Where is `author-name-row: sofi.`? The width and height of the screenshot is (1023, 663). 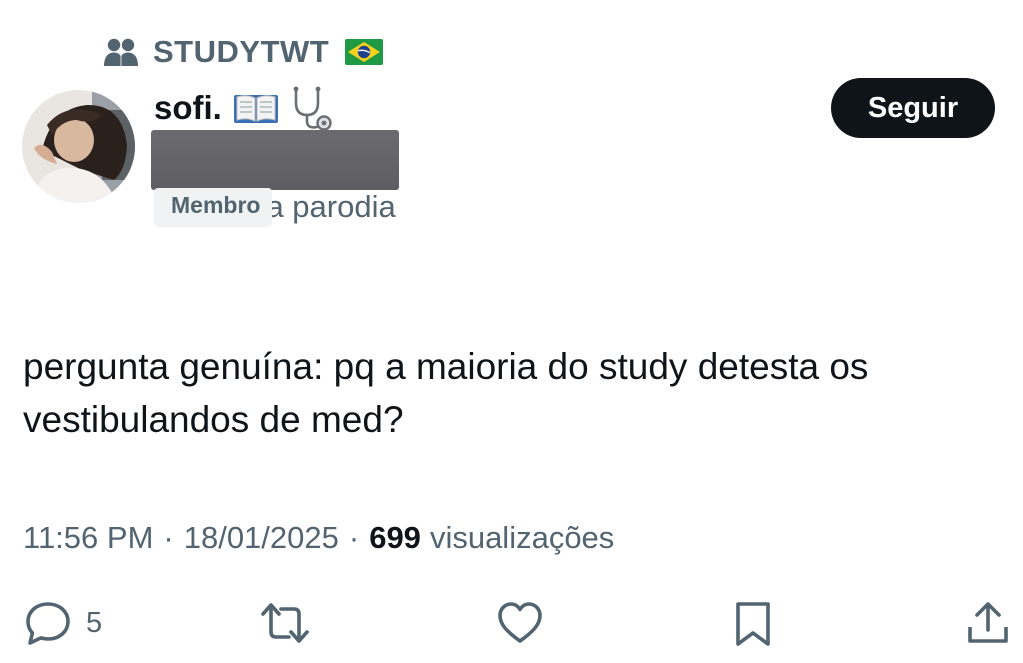 author-name-row: sofi. is located at coordinates (245, 108).